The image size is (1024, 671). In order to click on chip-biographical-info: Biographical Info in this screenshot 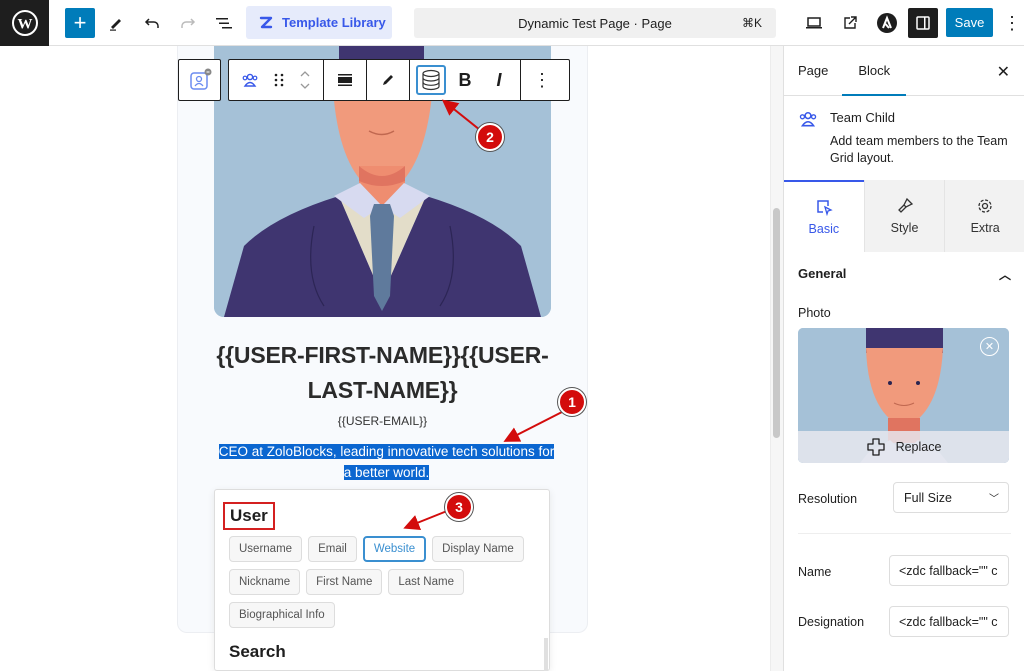, I will do `click(282, 615)`.